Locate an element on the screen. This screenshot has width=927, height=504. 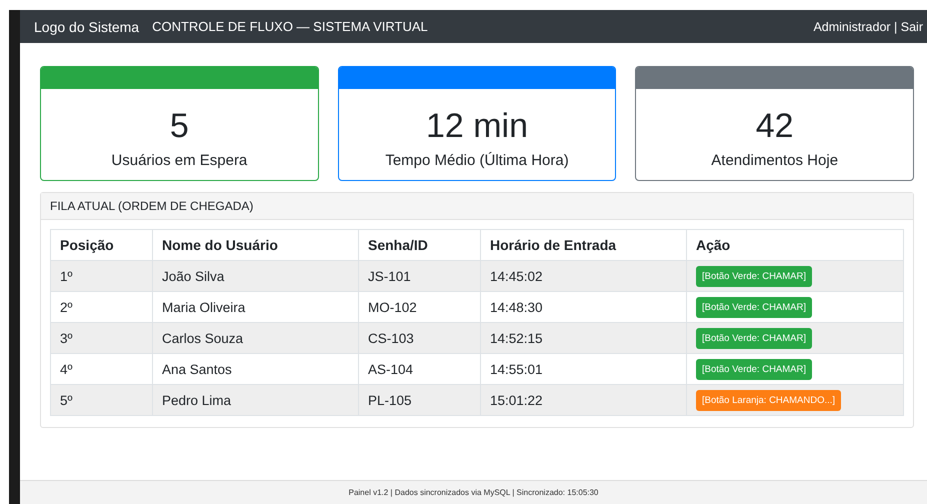
stat-label: Usuários em Espera is located at coordinates (179, 160).